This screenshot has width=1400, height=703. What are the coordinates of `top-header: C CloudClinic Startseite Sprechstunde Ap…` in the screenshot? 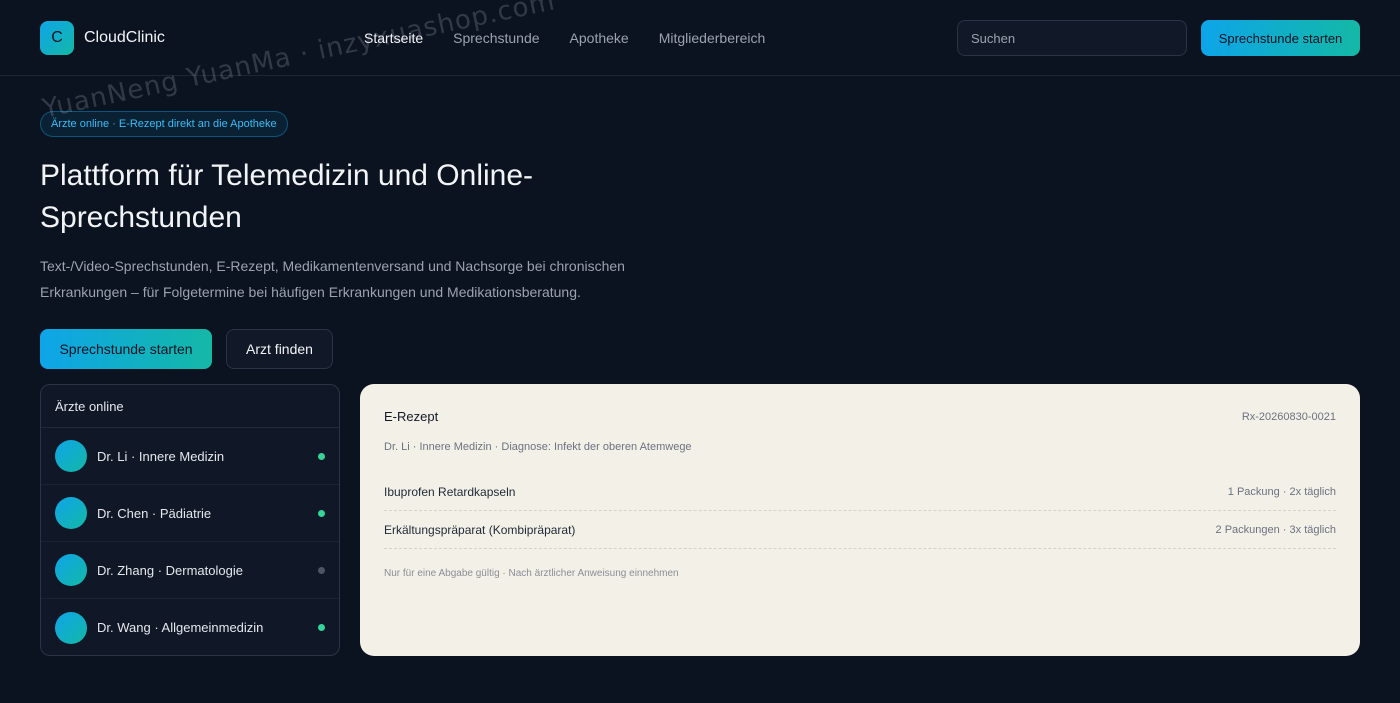 It's located at (700, 38).